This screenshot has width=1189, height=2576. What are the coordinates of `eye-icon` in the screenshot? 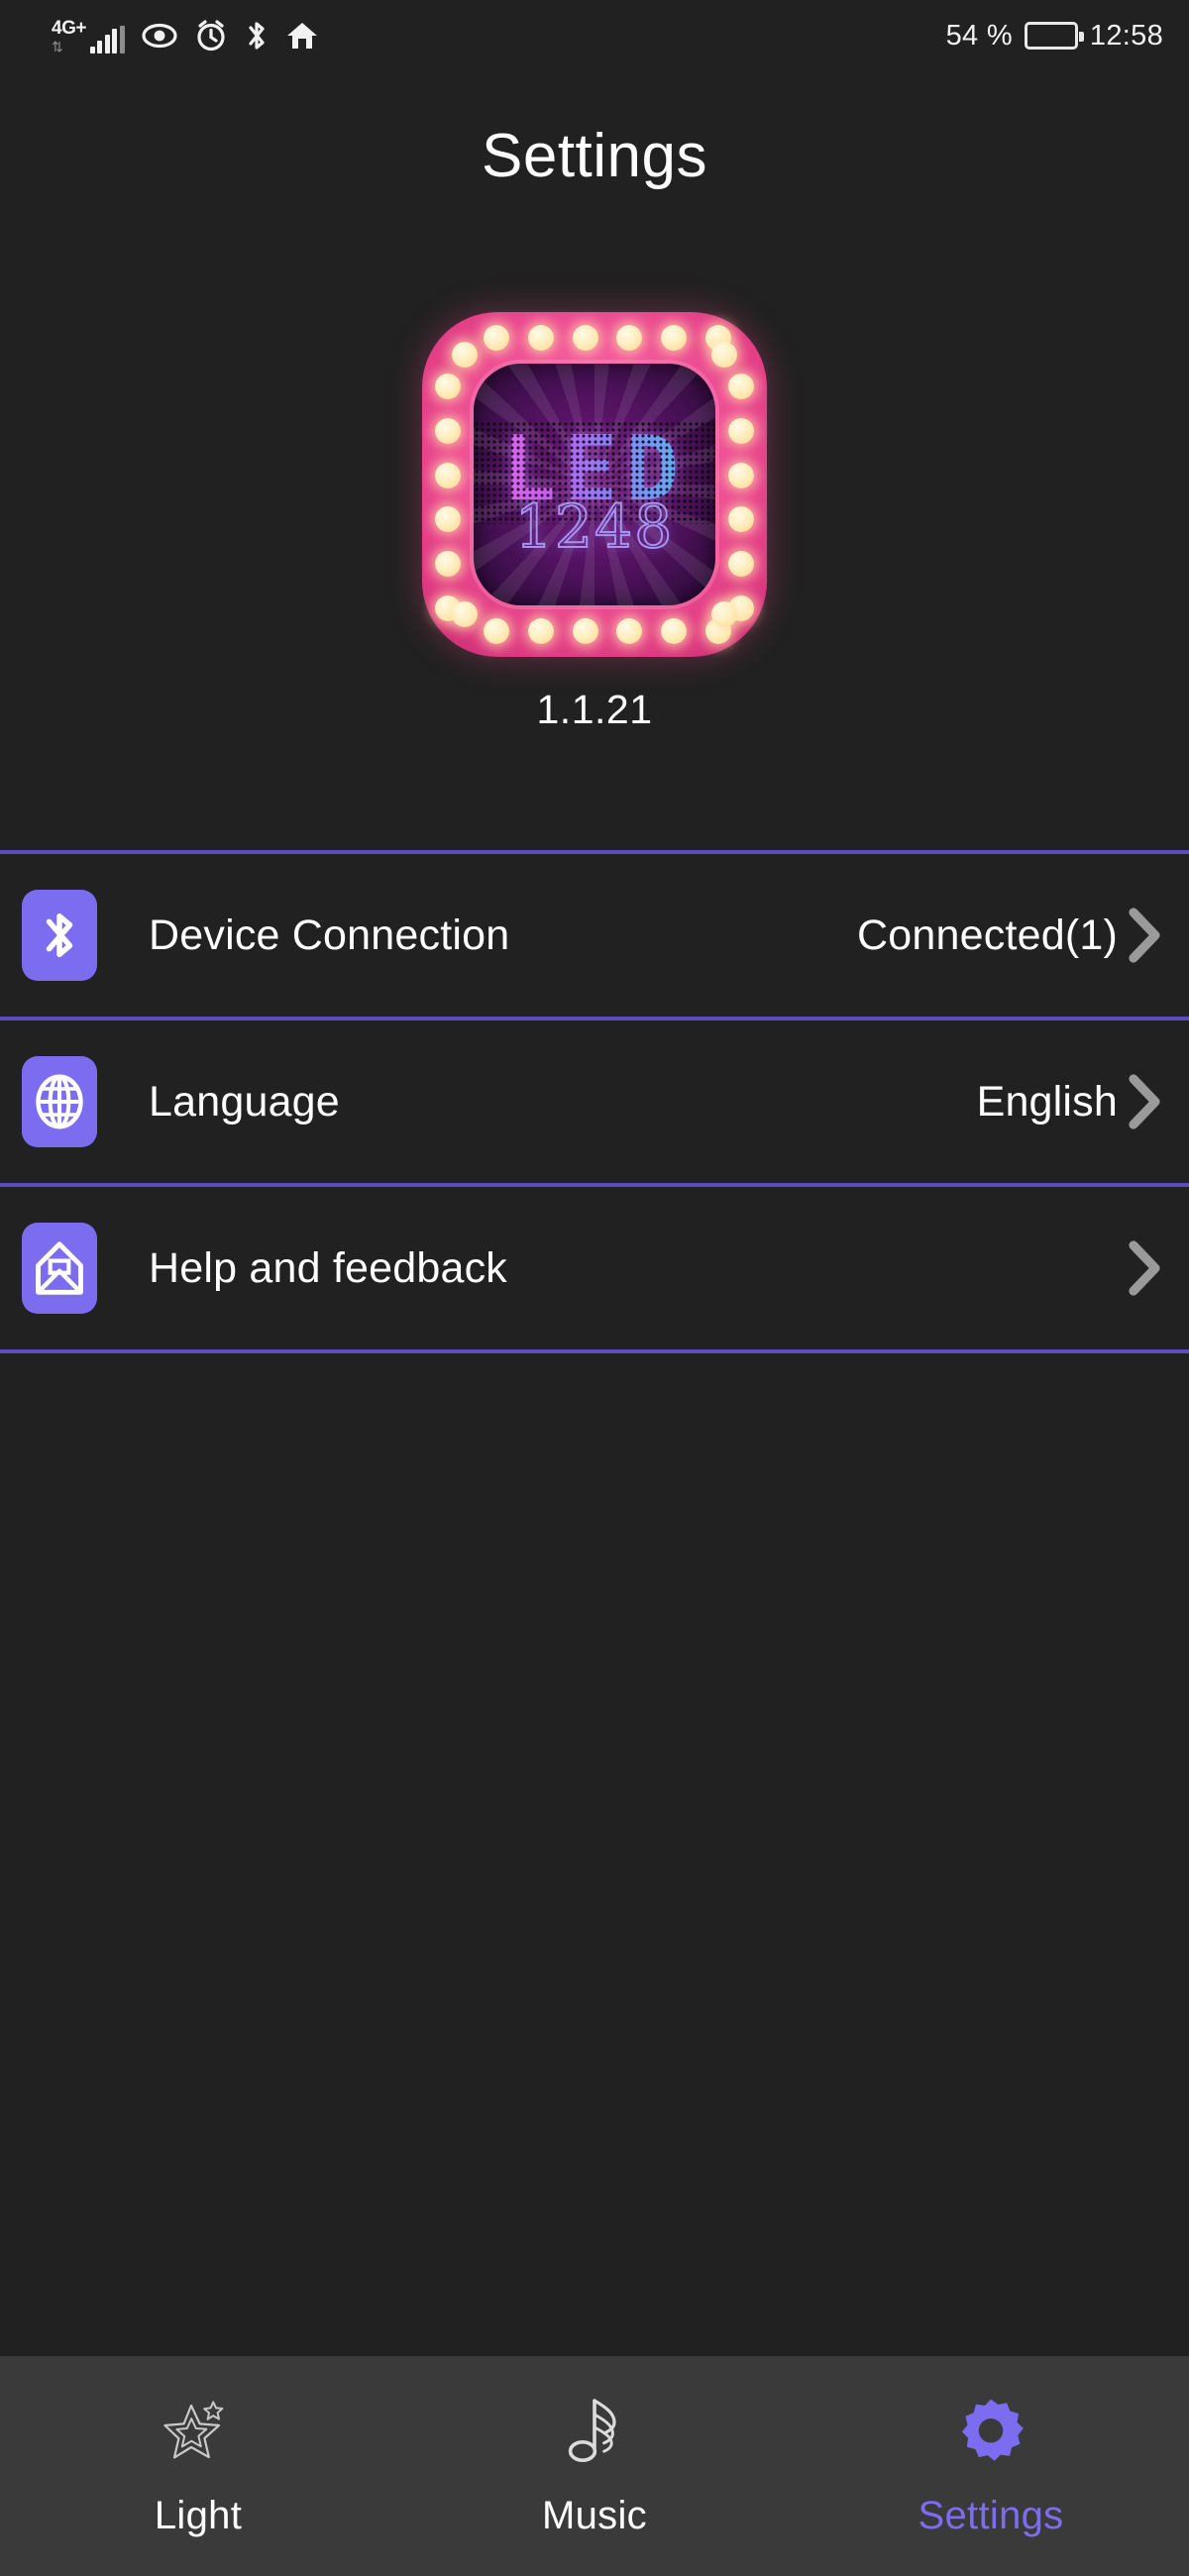 It's located at (160, 36).